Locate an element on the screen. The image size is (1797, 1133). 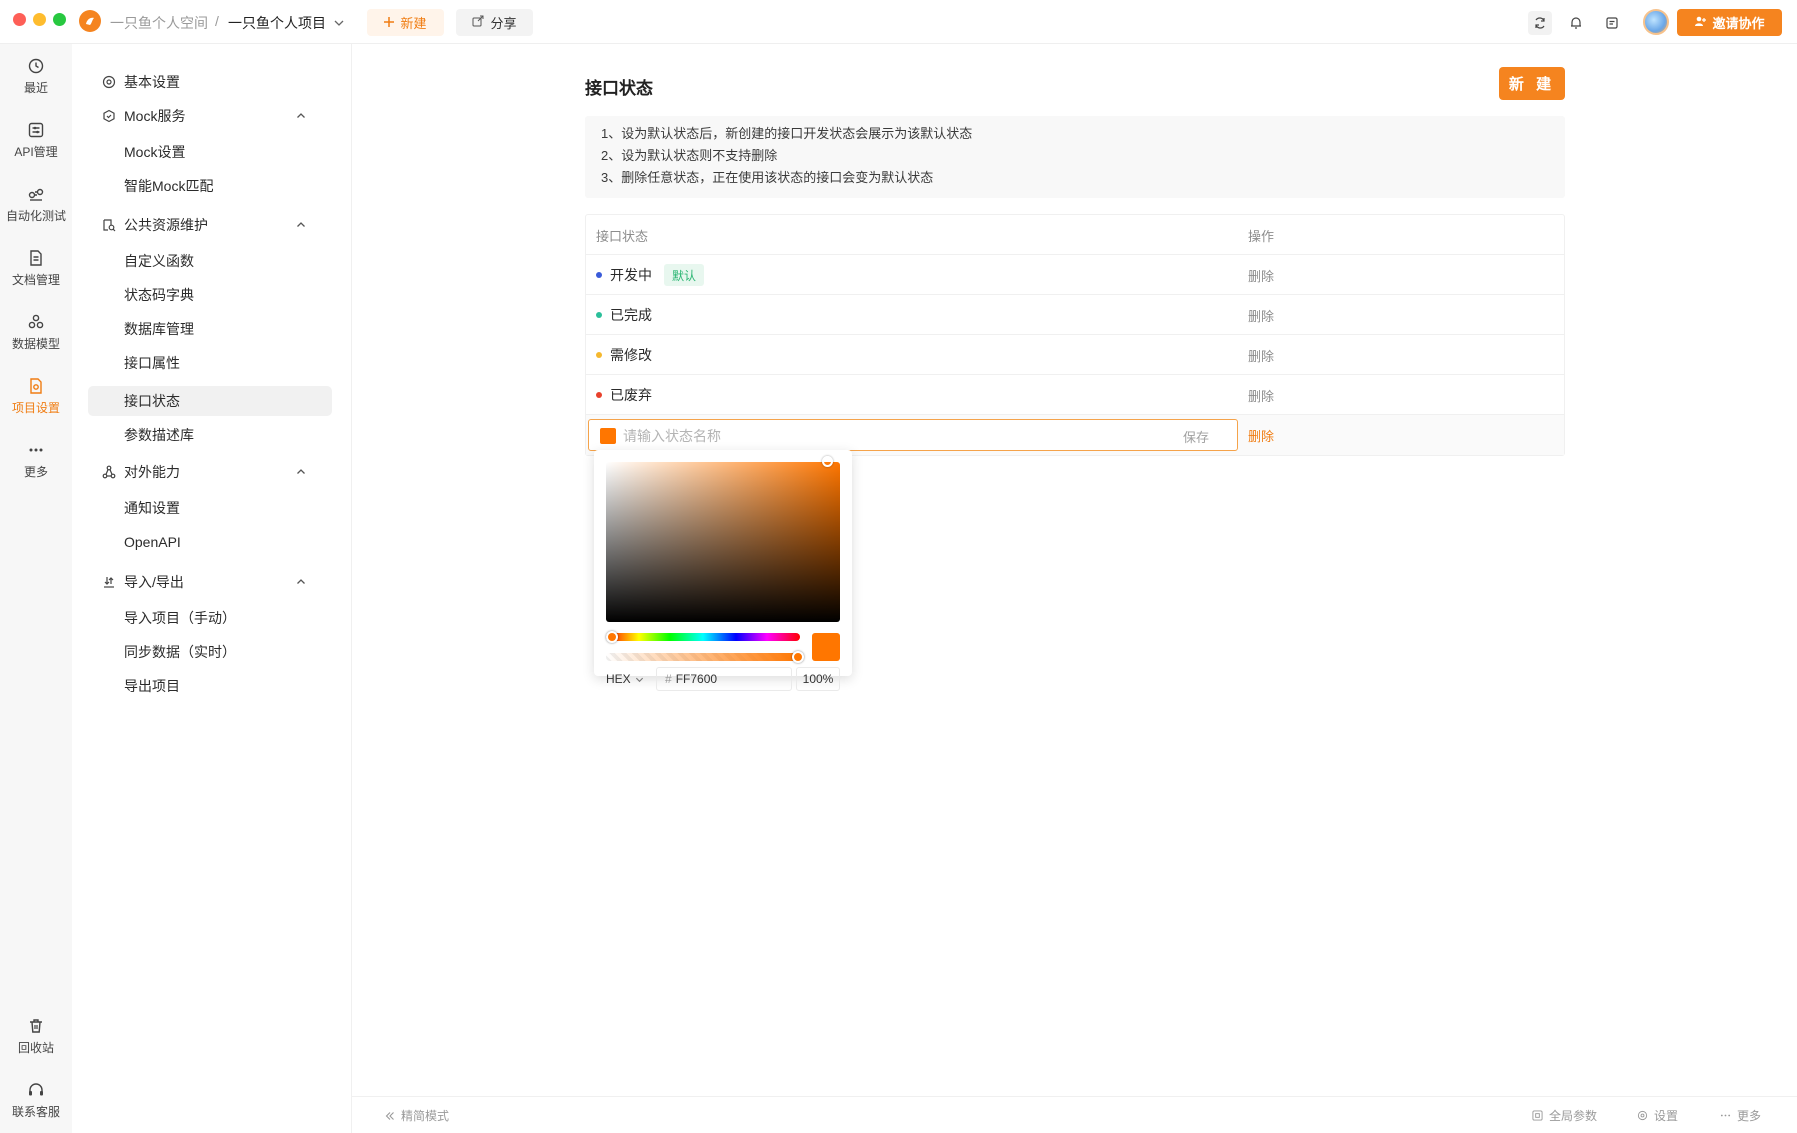
rail-item-trash: 回收站 is located at coordinates (36, 1036).